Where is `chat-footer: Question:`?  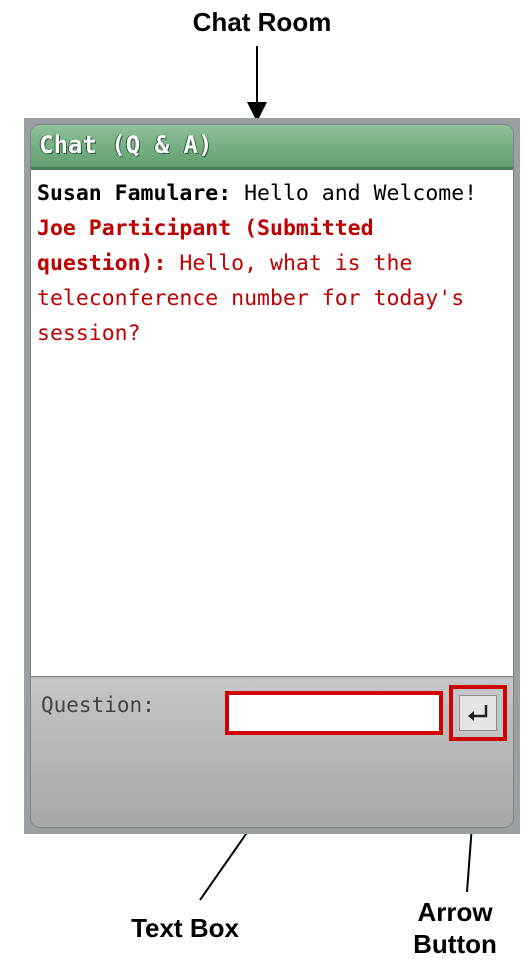
chat-footer: Question: is located at coordinates (272, 753).